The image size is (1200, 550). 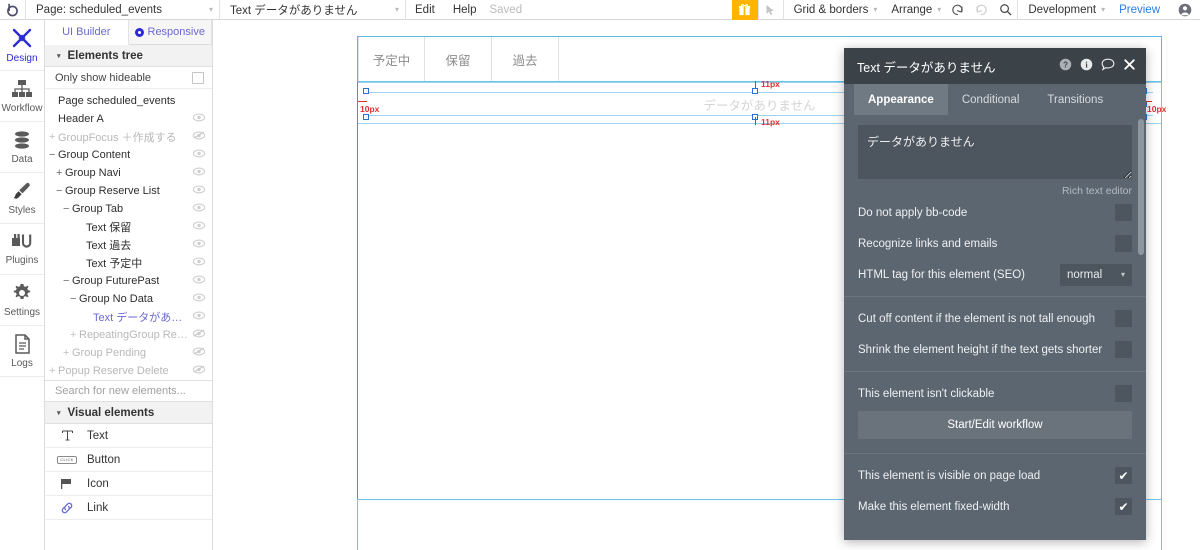 I want to click on option-links-emails-checkbox, so click(x=1123, y=243).